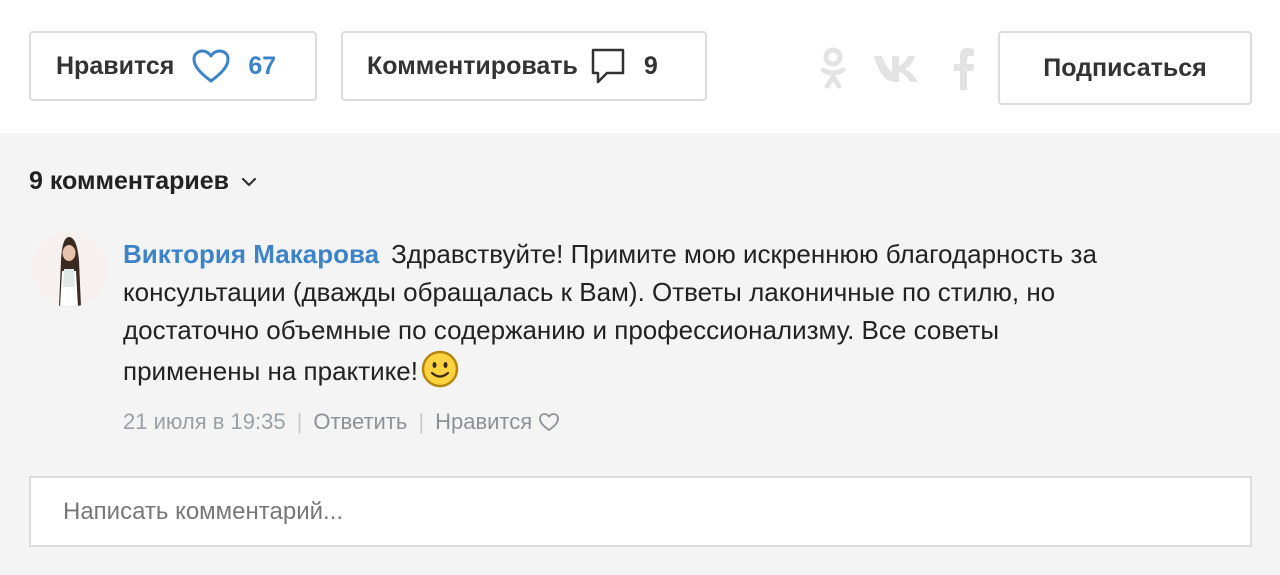 Image resolution: width=1280 pixels, height=575 pixels. What do you see at coordinates (129, 181) in the screenshot?
I see `comments-count-heading: 9 комментариев` at bounding box center [129, 181].